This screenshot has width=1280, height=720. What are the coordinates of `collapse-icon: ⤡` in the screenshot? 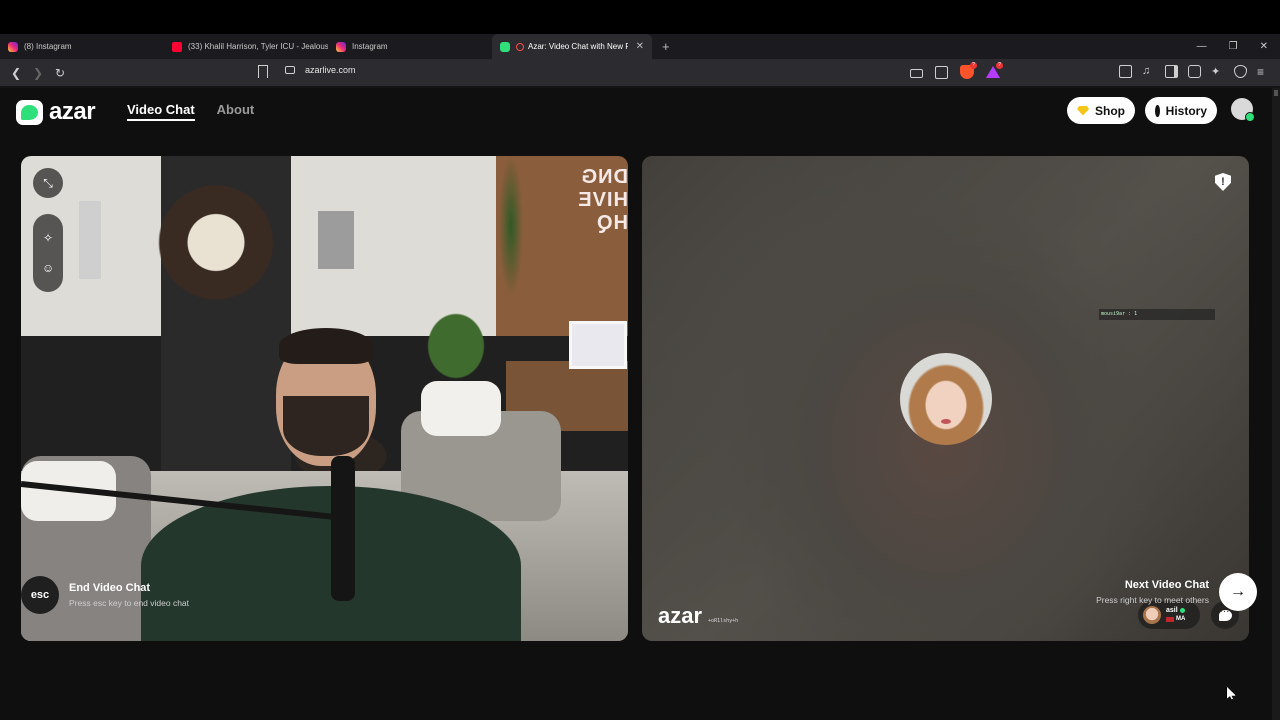 It's located at (48, 183).